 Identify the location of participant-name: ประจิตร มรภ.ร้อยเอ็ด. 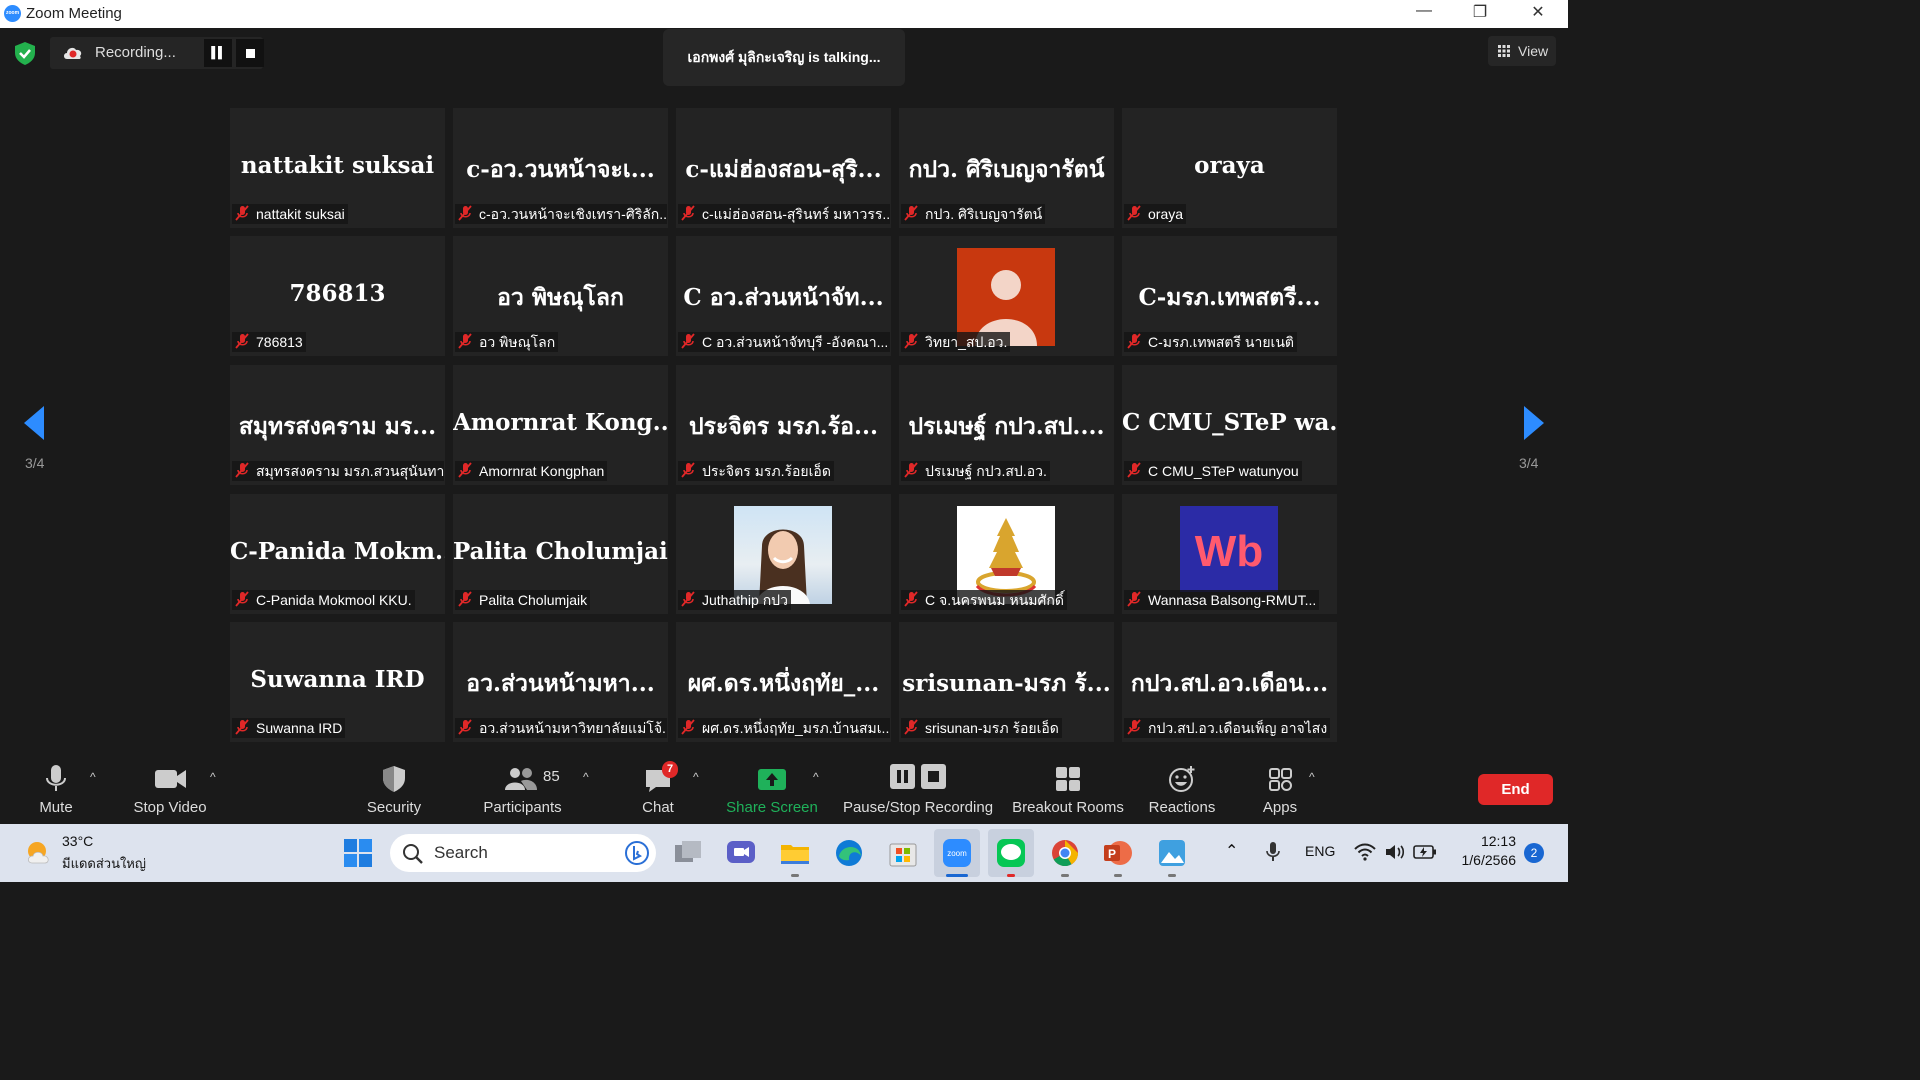
(766, 471).